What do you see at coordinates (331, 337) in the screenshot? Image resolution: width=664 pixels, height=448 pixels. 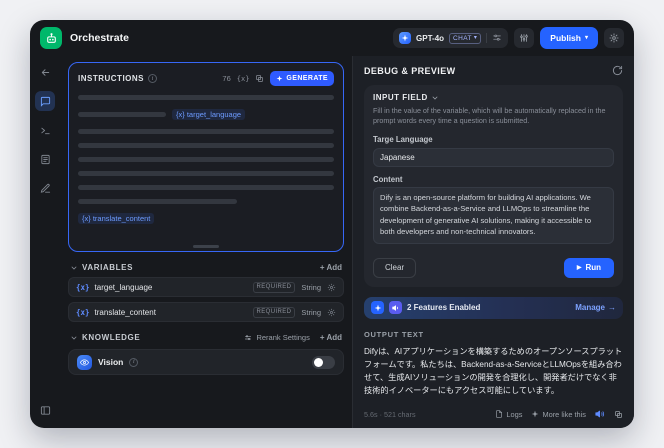 I see `add-knowledge-button: + Add` at bounding box center [331, 337].